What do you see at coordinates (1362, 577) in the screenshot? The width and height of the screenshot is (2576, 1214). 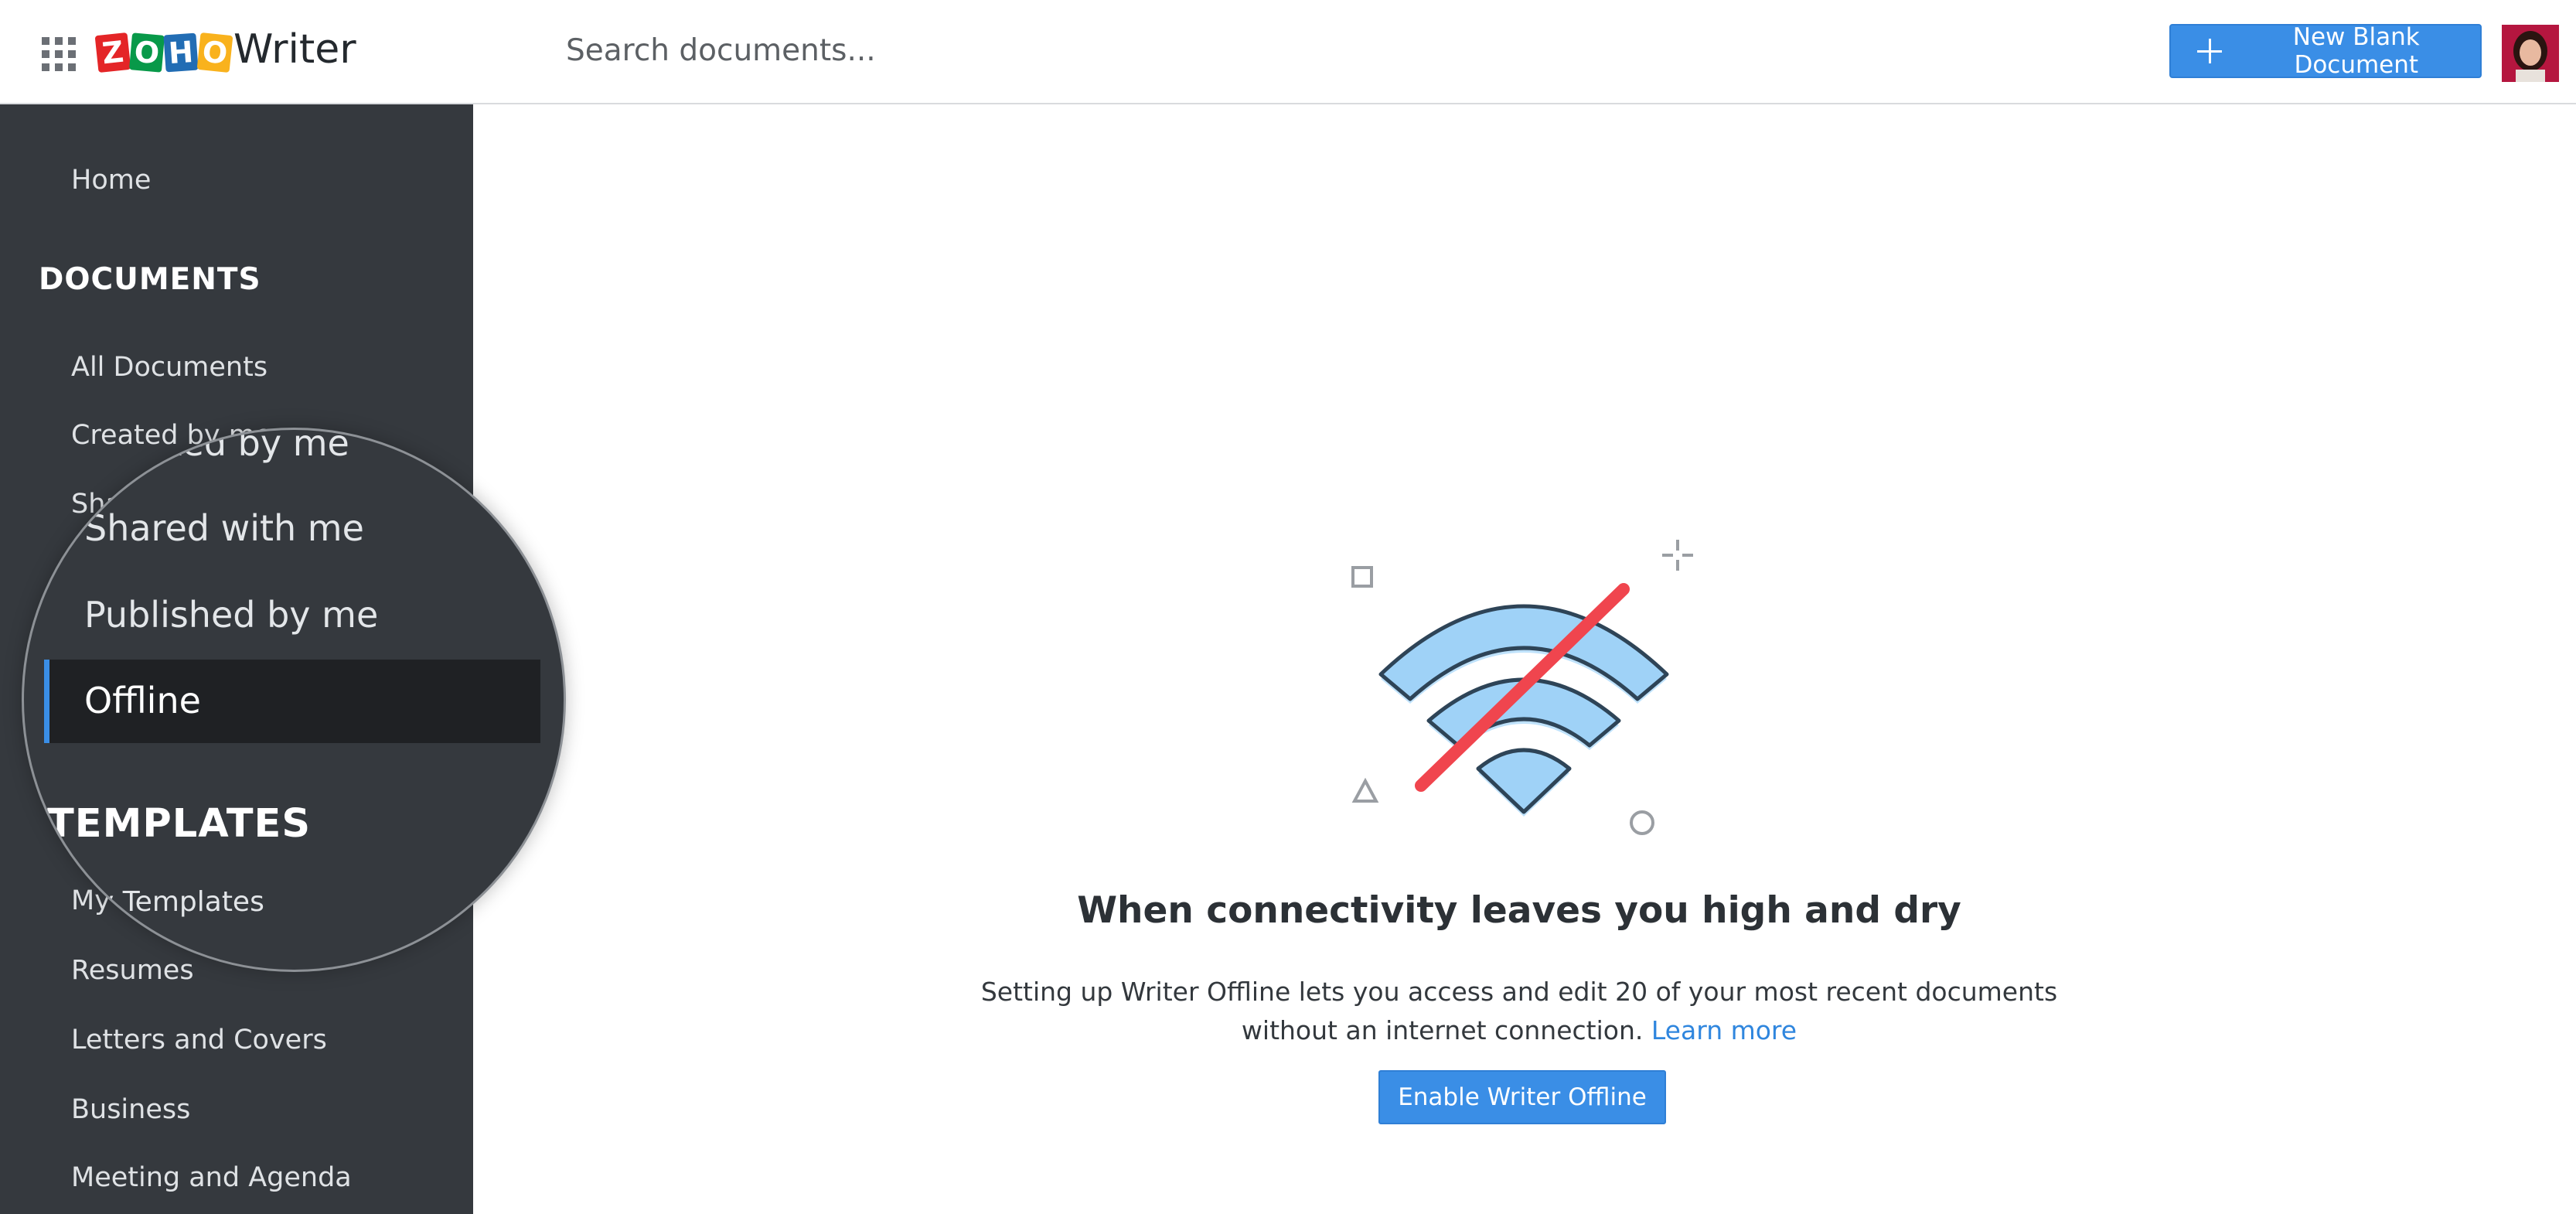 I see `square-shape` at bounding box center [1362, 577].